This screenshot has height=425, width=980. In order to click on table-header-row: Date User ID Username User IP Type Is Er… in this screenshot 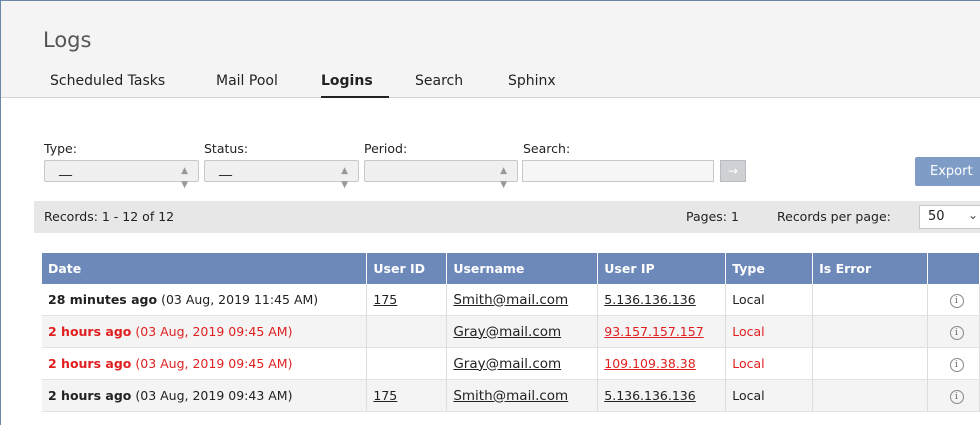, I will do `click(511, 268)`.